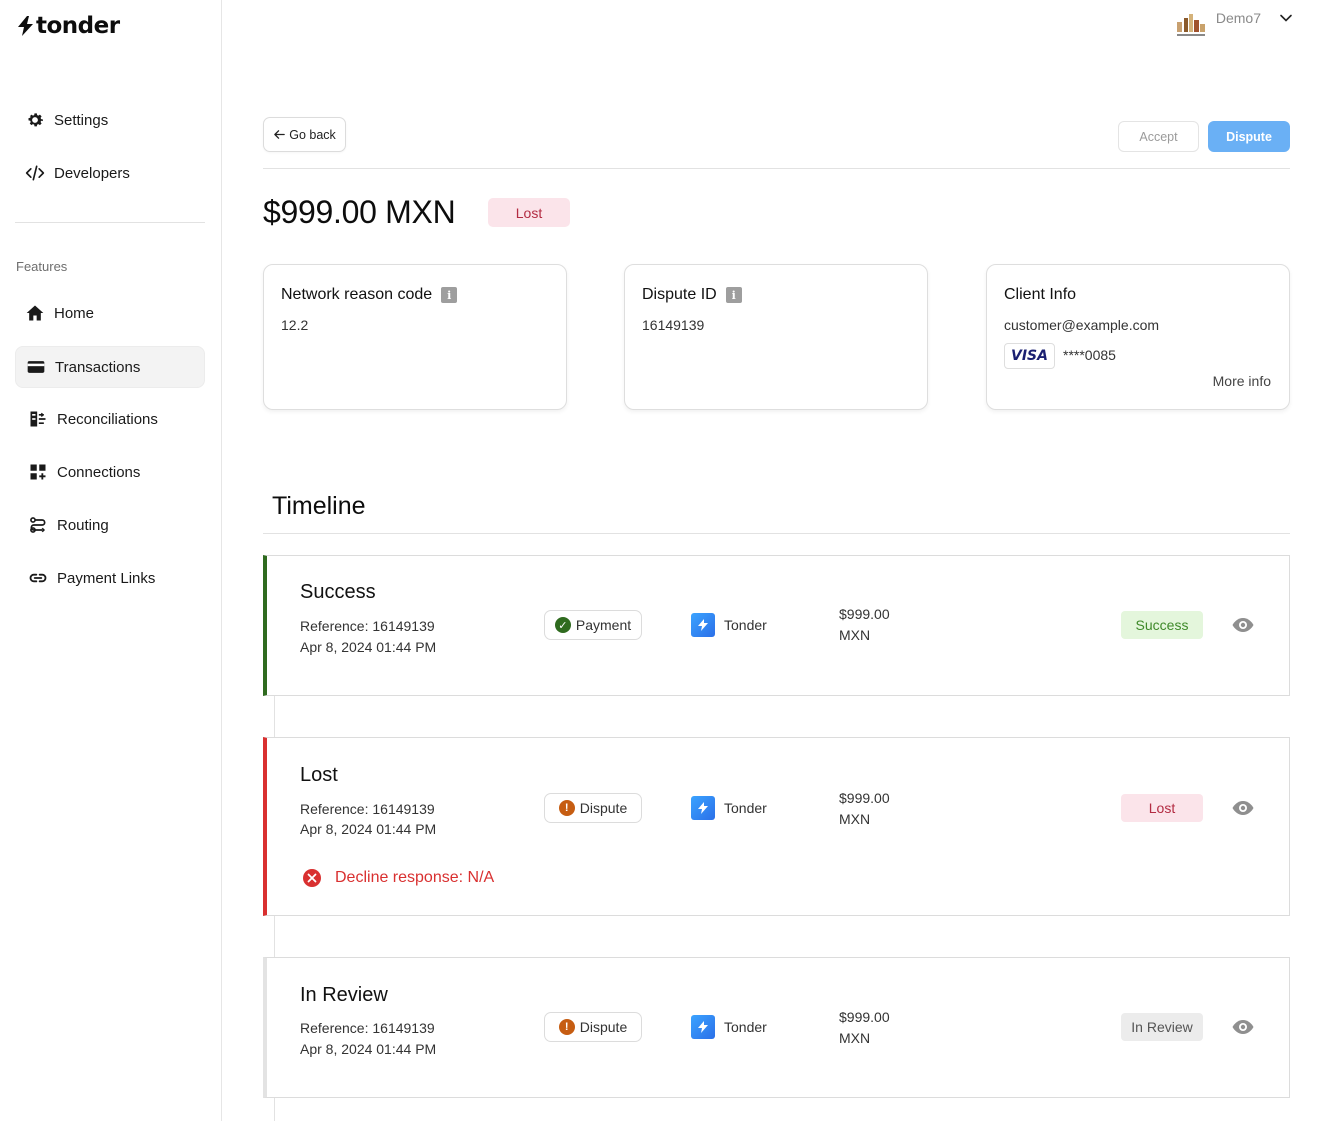 The height and width of the screenshot is (1121, 1329). I want to click on dispute-id-value: 16149139, so click(673, 325).